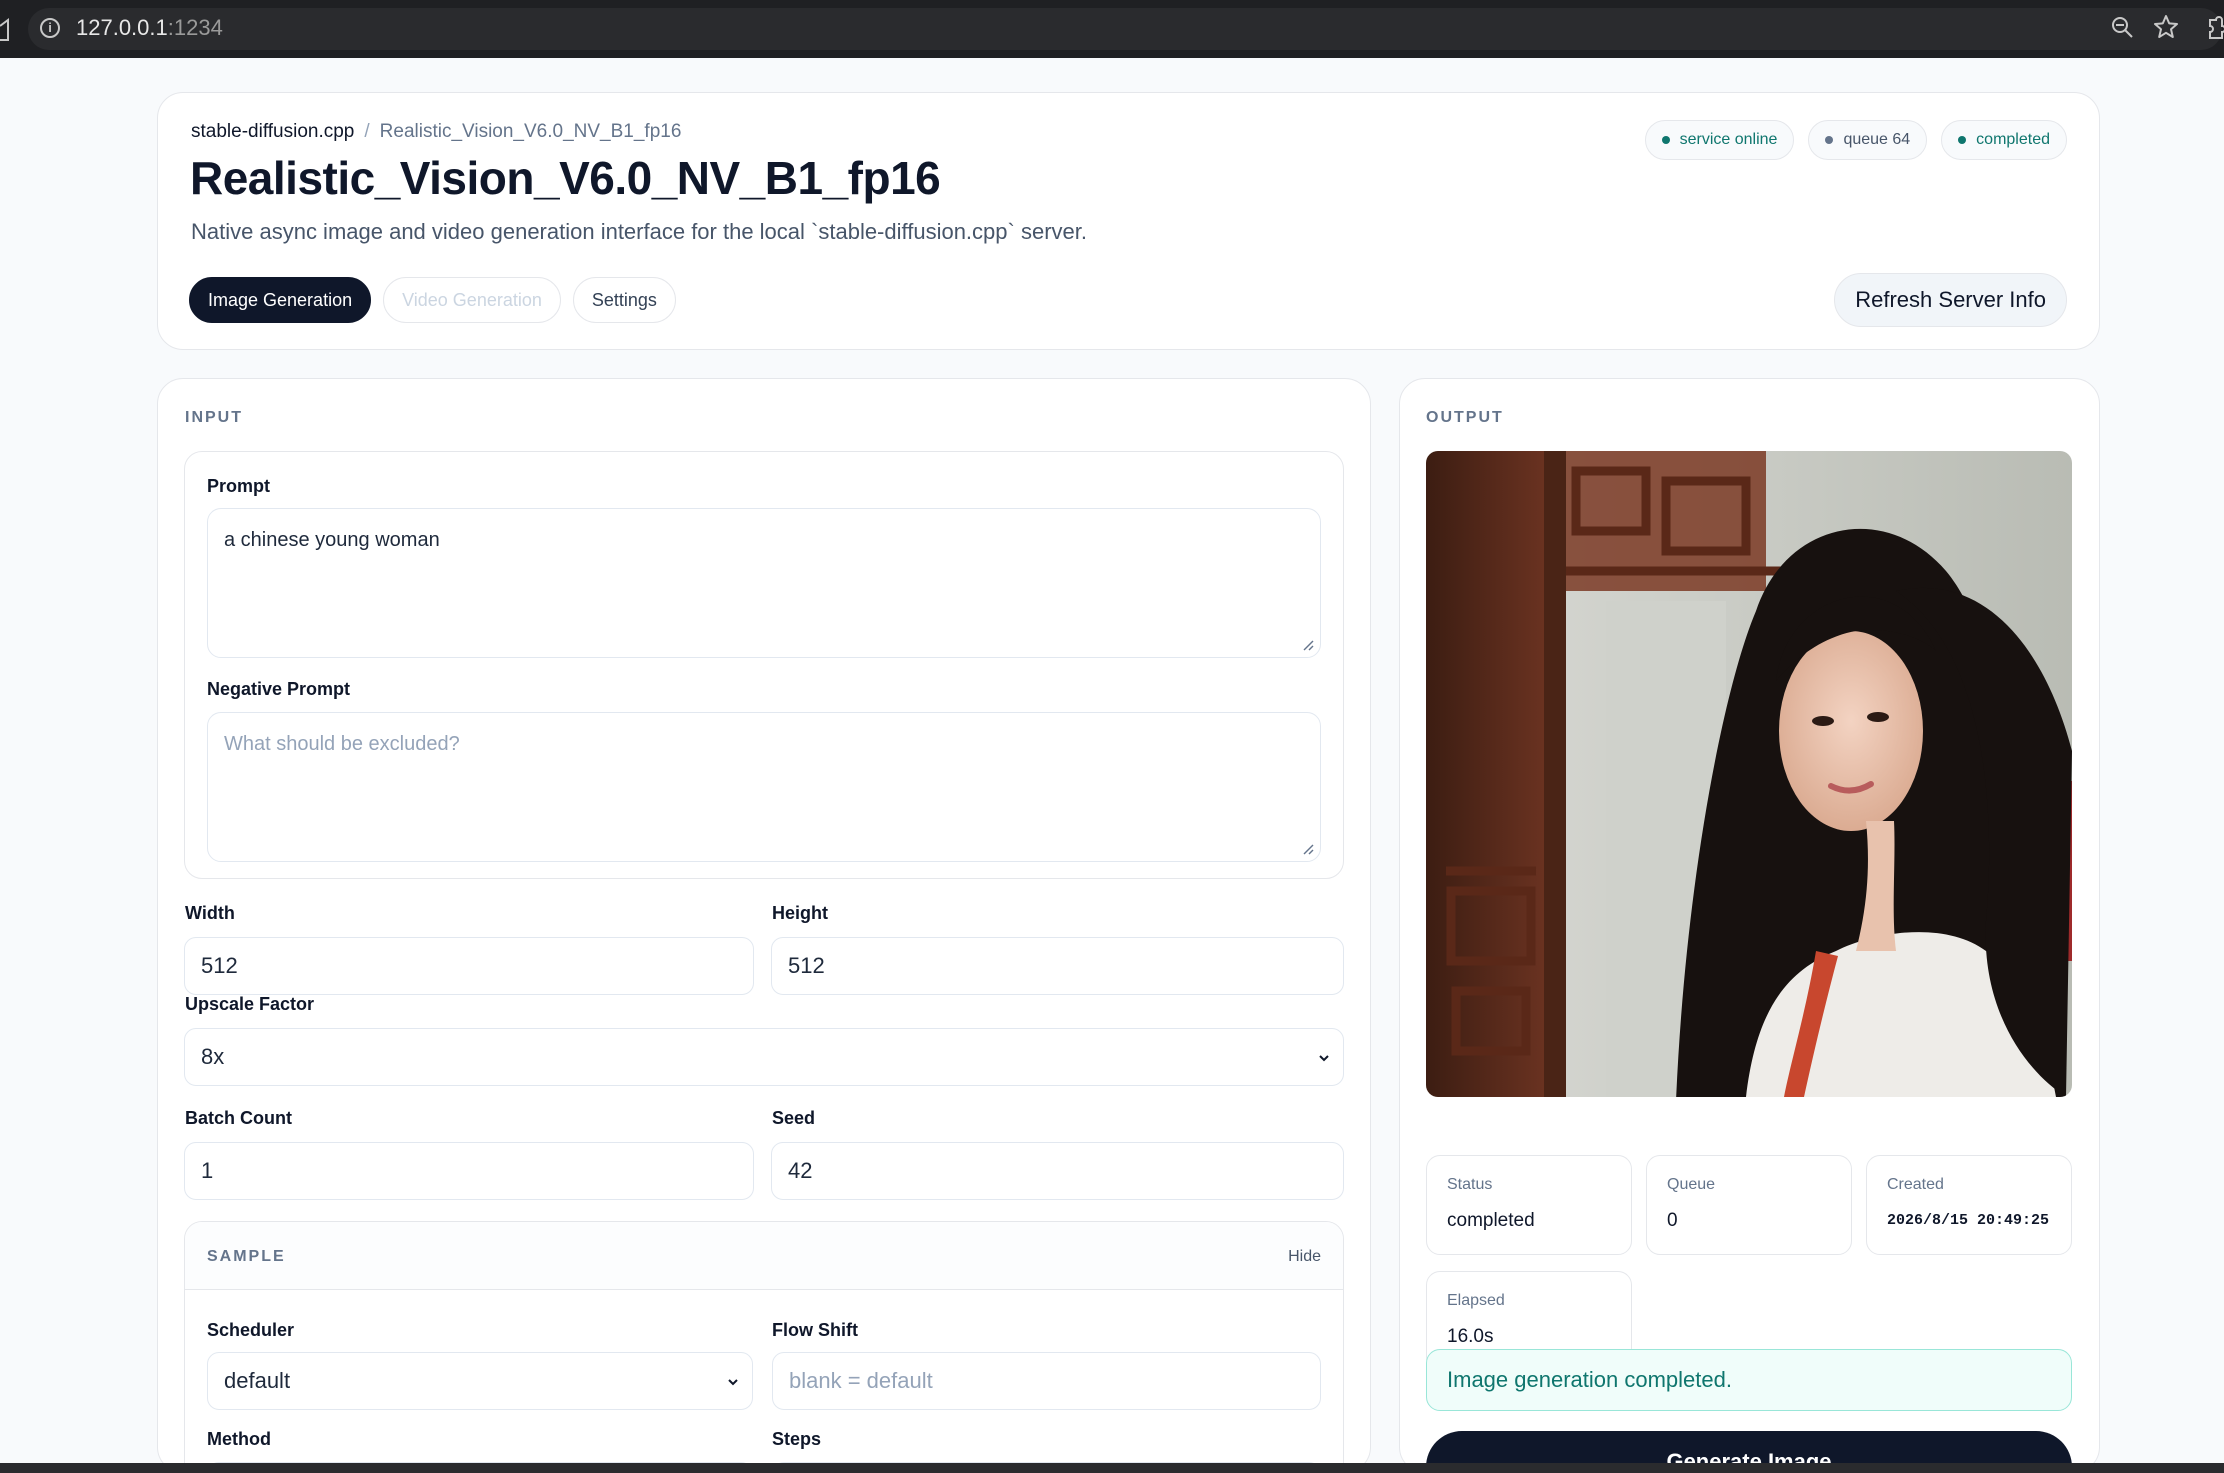 The width and height of the screenshot is (2224, 1473). Describe the element at coordinates (251, 1330) in the screenshot. I see `scheduler-label: Scheduler` at that location.